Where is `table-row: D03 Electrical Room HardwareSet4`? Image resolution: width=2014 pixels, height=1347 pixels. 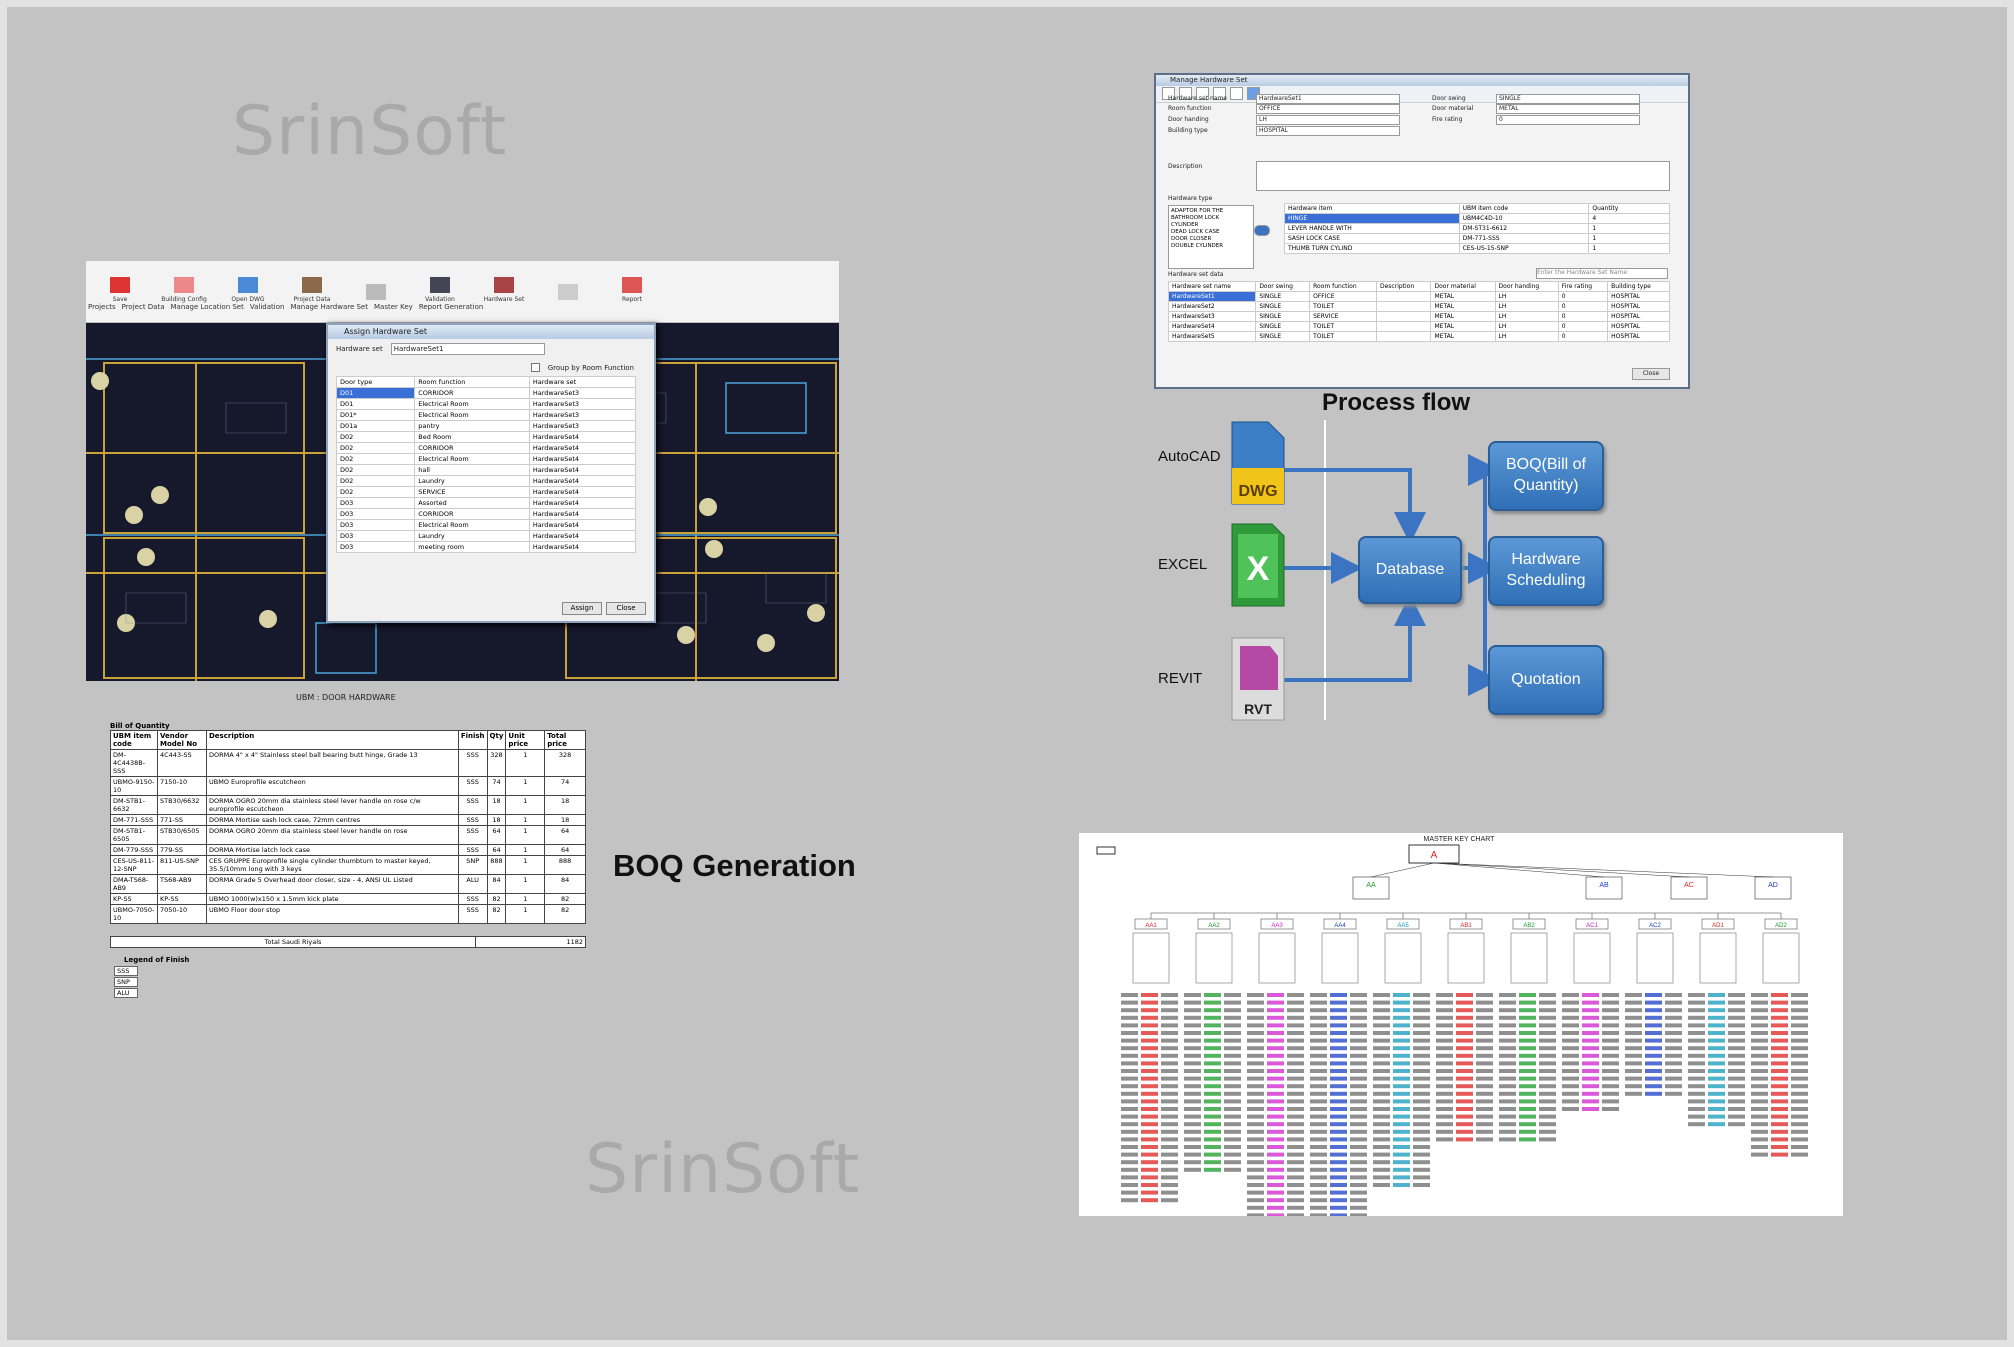
table-row: D03 Electrical Room HardwareSet4 is located at coordinates (486, 525).